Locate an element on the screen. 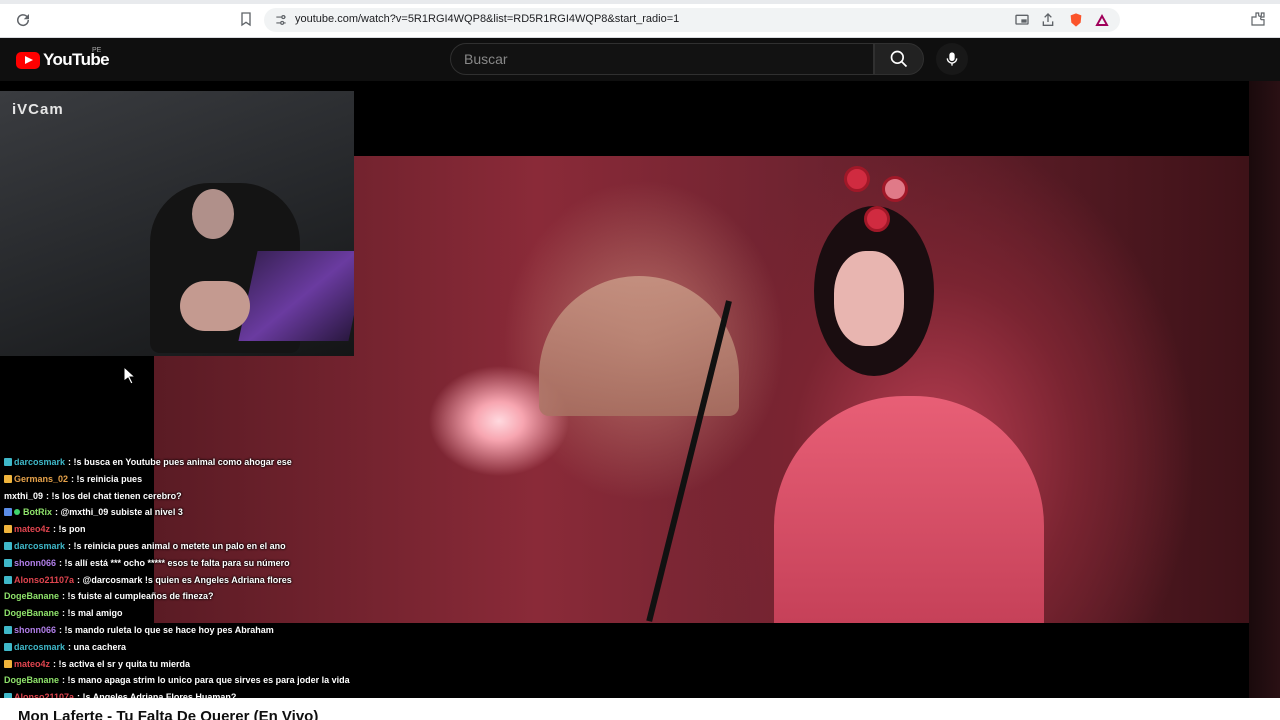 Image resolution: width=1280 pixels, height=720 pixels. microphone-icon is located at coordinates (952, 59).